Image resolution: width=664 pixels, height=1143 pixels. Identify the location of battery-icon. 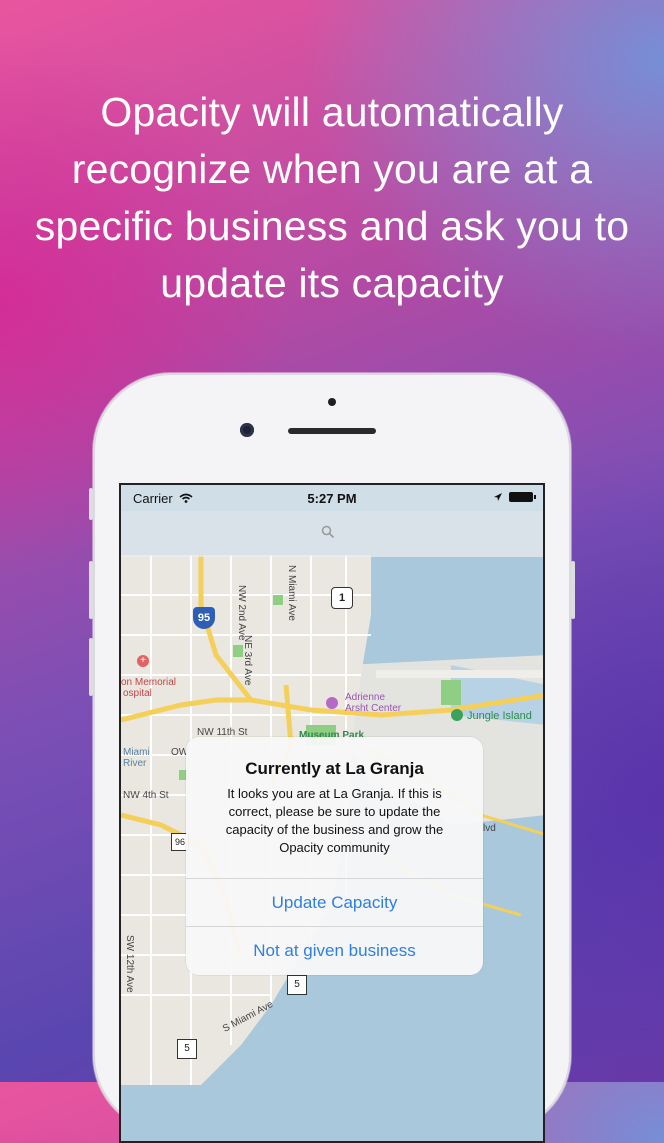
(522, 497).